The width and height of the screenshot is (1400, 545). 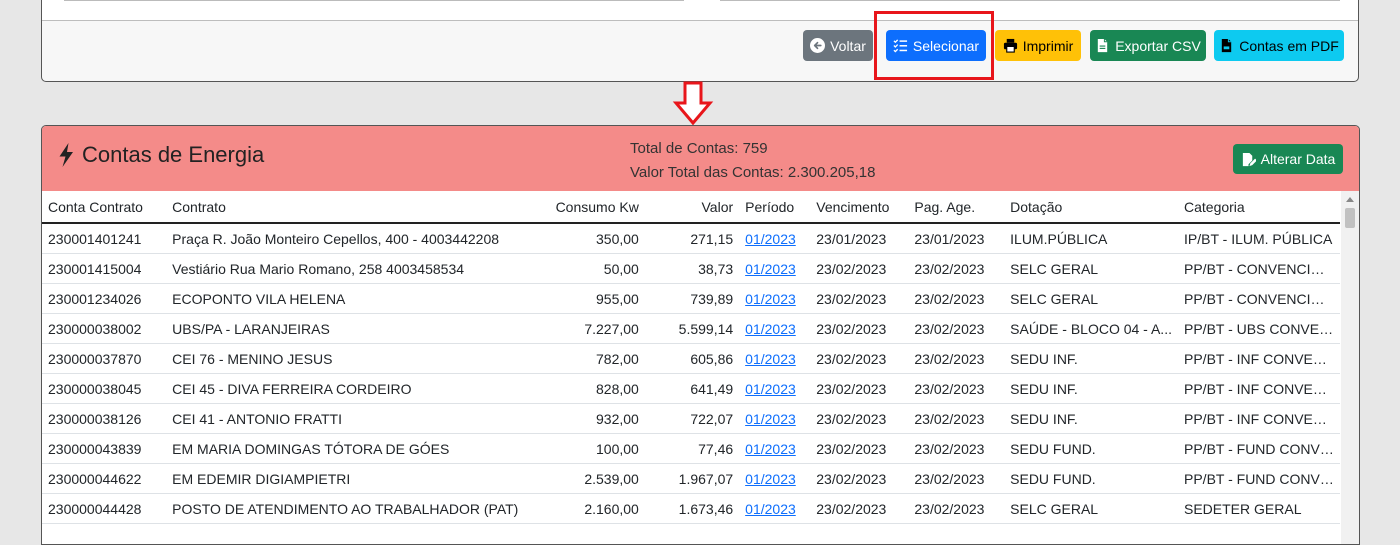 I want to click on table-cell: 100,00, so click(x=584, y=448).